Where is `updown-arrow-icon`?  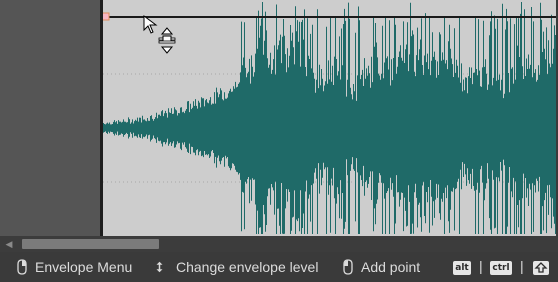
updown-arrow-icon is located at coordinates (159, 267).